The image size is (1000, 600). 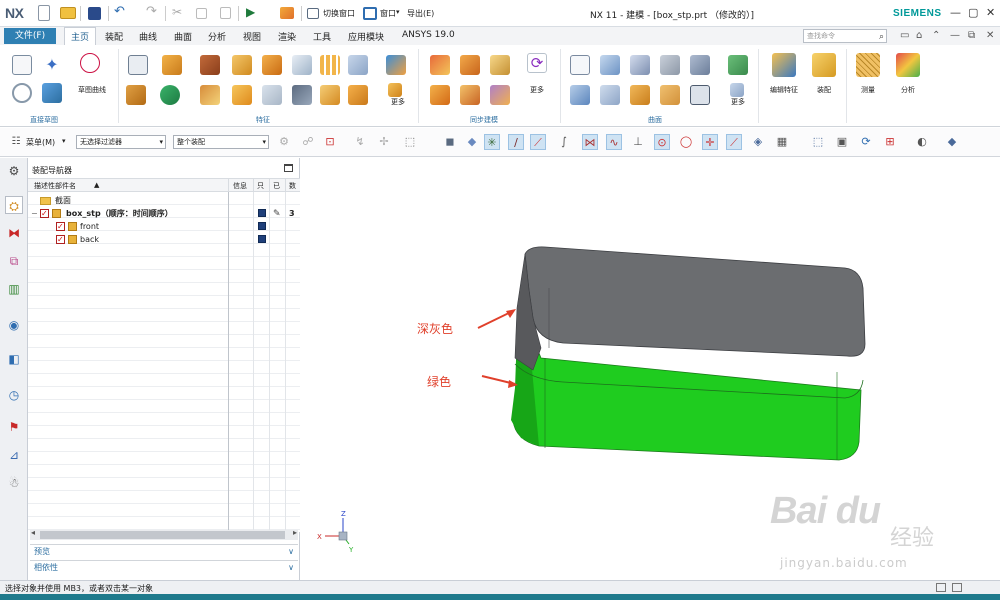 What do you see at coordinates (500, 65) in the screenshot?
I see `offset-region-icon` at bounding box center [500, 65].